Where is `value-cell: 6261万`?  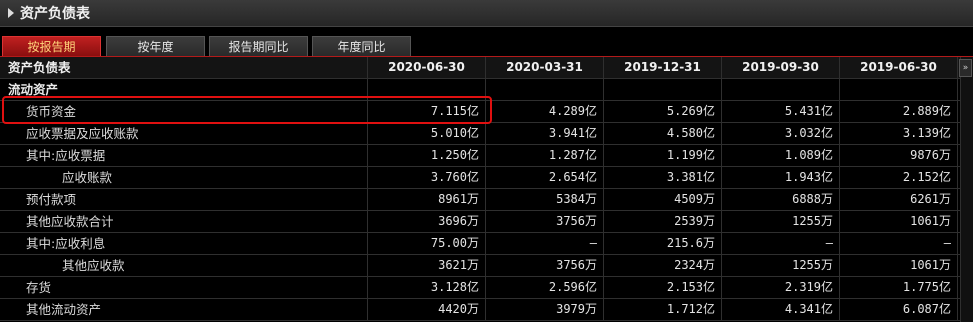
value-cell: 6261万 is located at coordinates (899, 199).